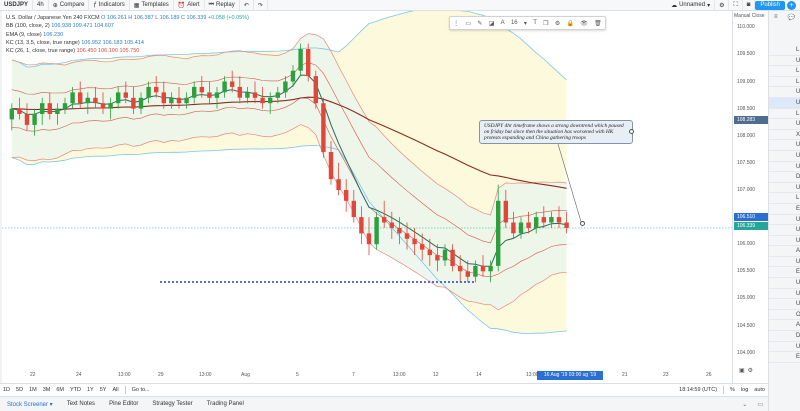  What do you see at coordinates (698, 390) in the screenshot?
I see `clock-label: 18:14:59 (UTC)` at bounding box center [698, 390].